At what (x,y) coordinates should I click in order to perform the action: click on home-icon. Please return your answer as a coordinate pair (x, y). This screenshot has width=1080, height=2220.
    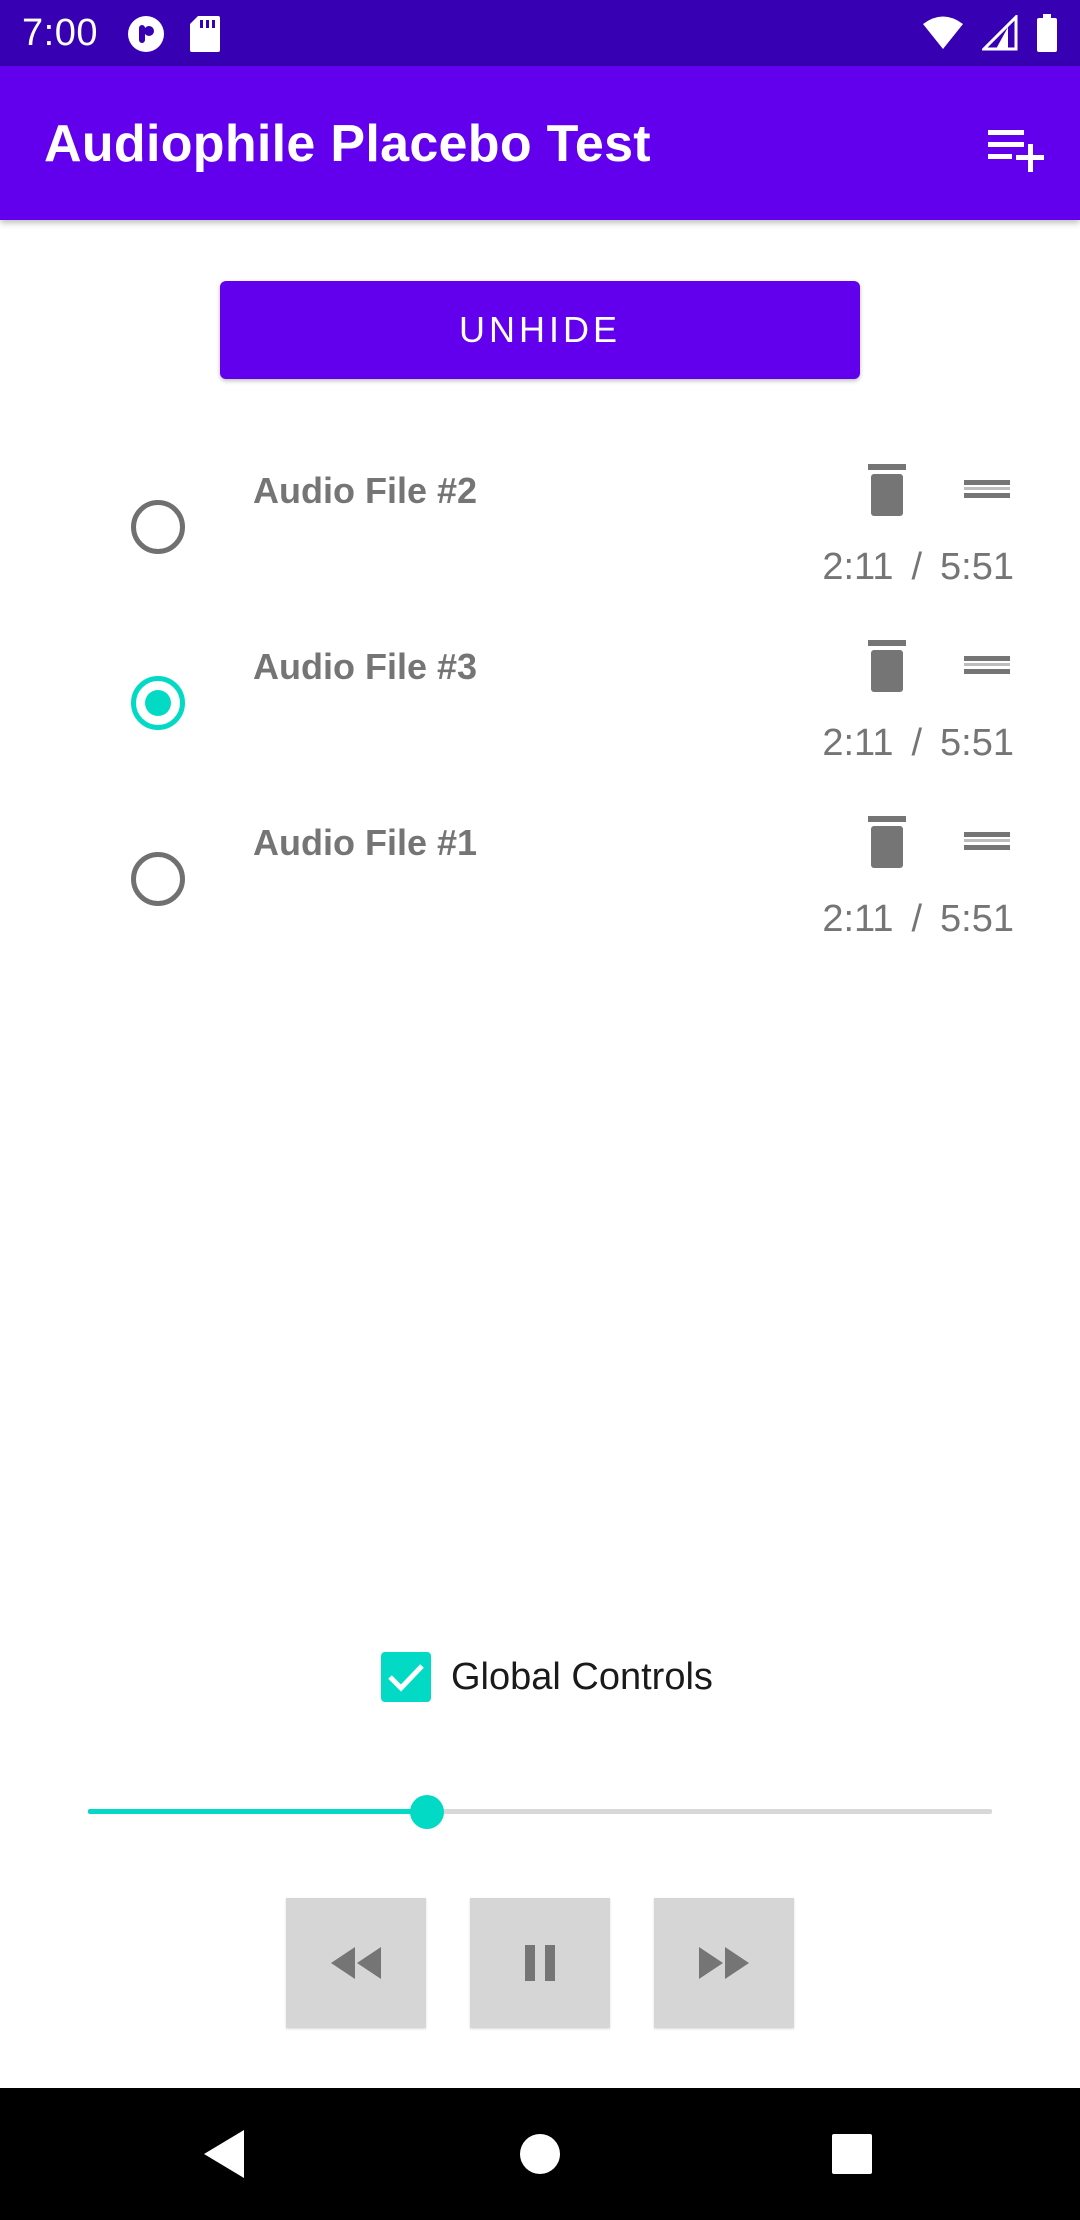
    Looking at the image, I should click on (540, 2154).